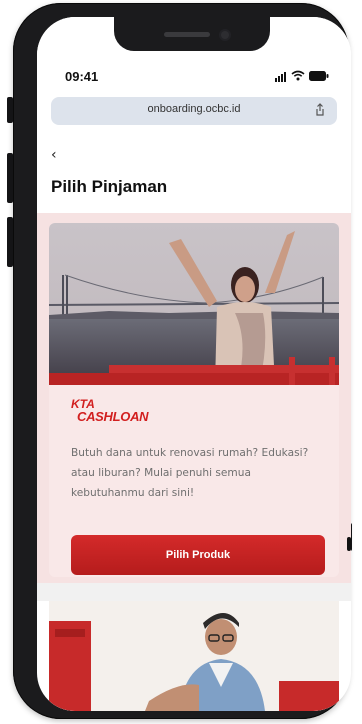  Describe the element at coordinates (10, 242) in the screenshot. I see `volume-down-button` at that location.